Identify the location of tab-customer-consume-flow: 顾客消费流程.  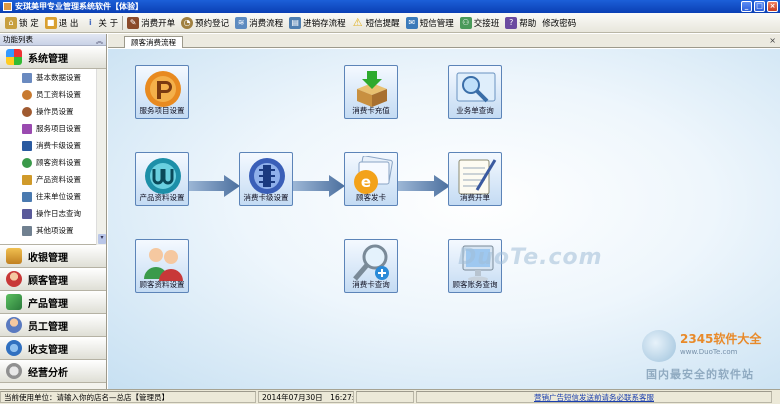
(153, 42).